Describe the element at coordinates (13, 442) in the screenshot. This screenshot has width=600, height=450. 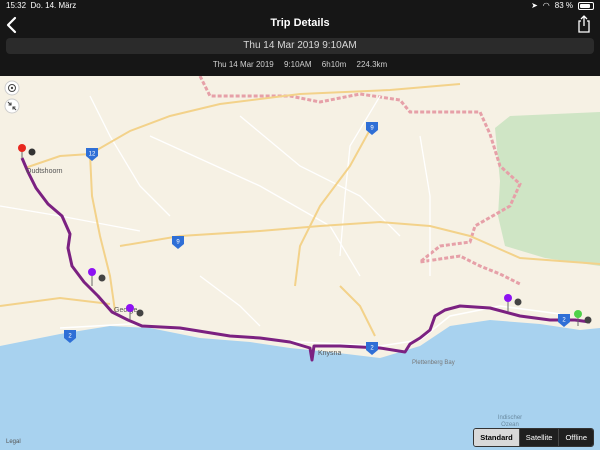
I see `legal-link: Legal` at that location.